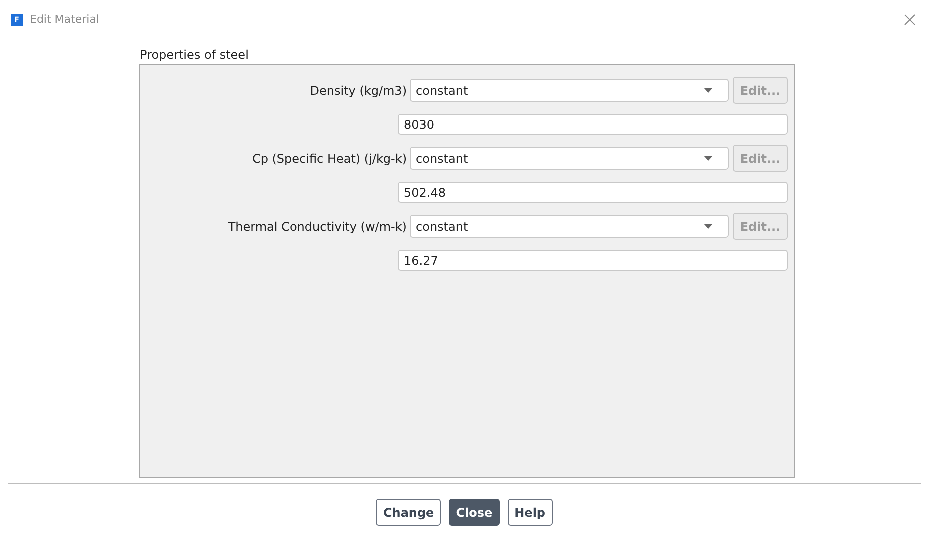  I want to click on dialog-button: Close, so click(474, 512).